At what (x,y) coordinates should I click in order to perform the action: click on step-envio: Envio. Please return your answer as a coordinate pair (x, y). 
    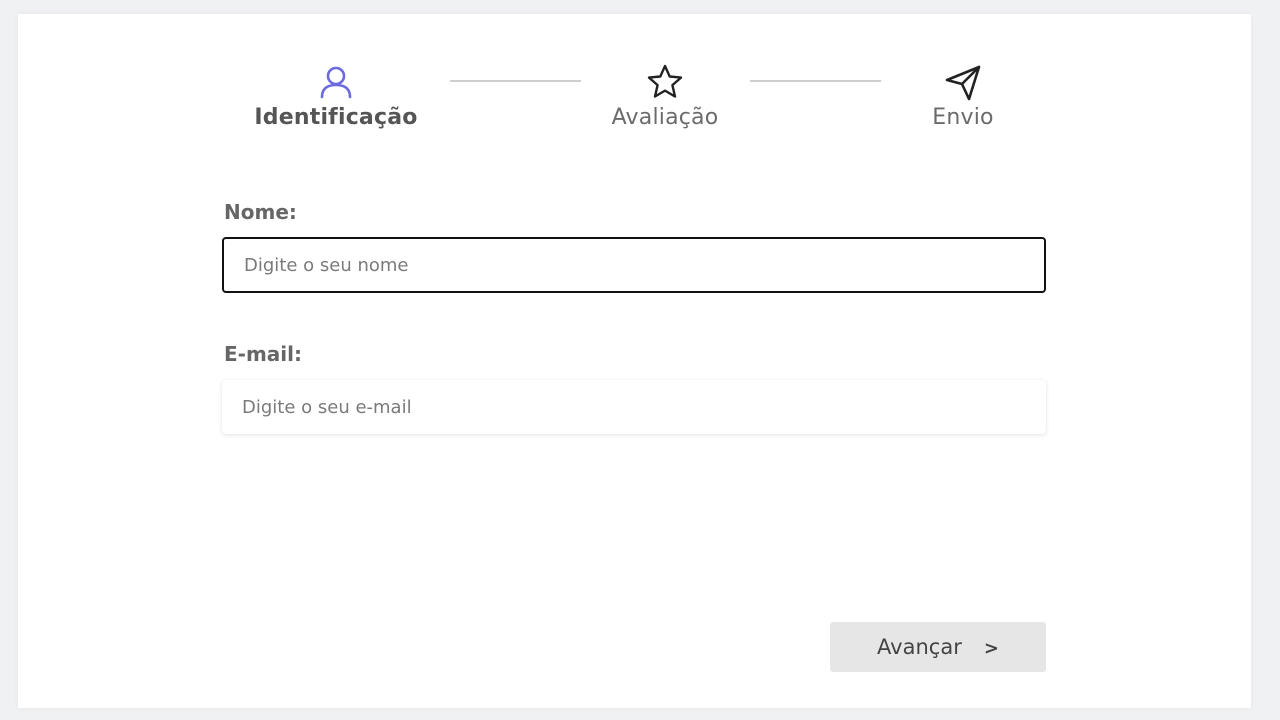
    Looking at the image, I should click on (963, 96).